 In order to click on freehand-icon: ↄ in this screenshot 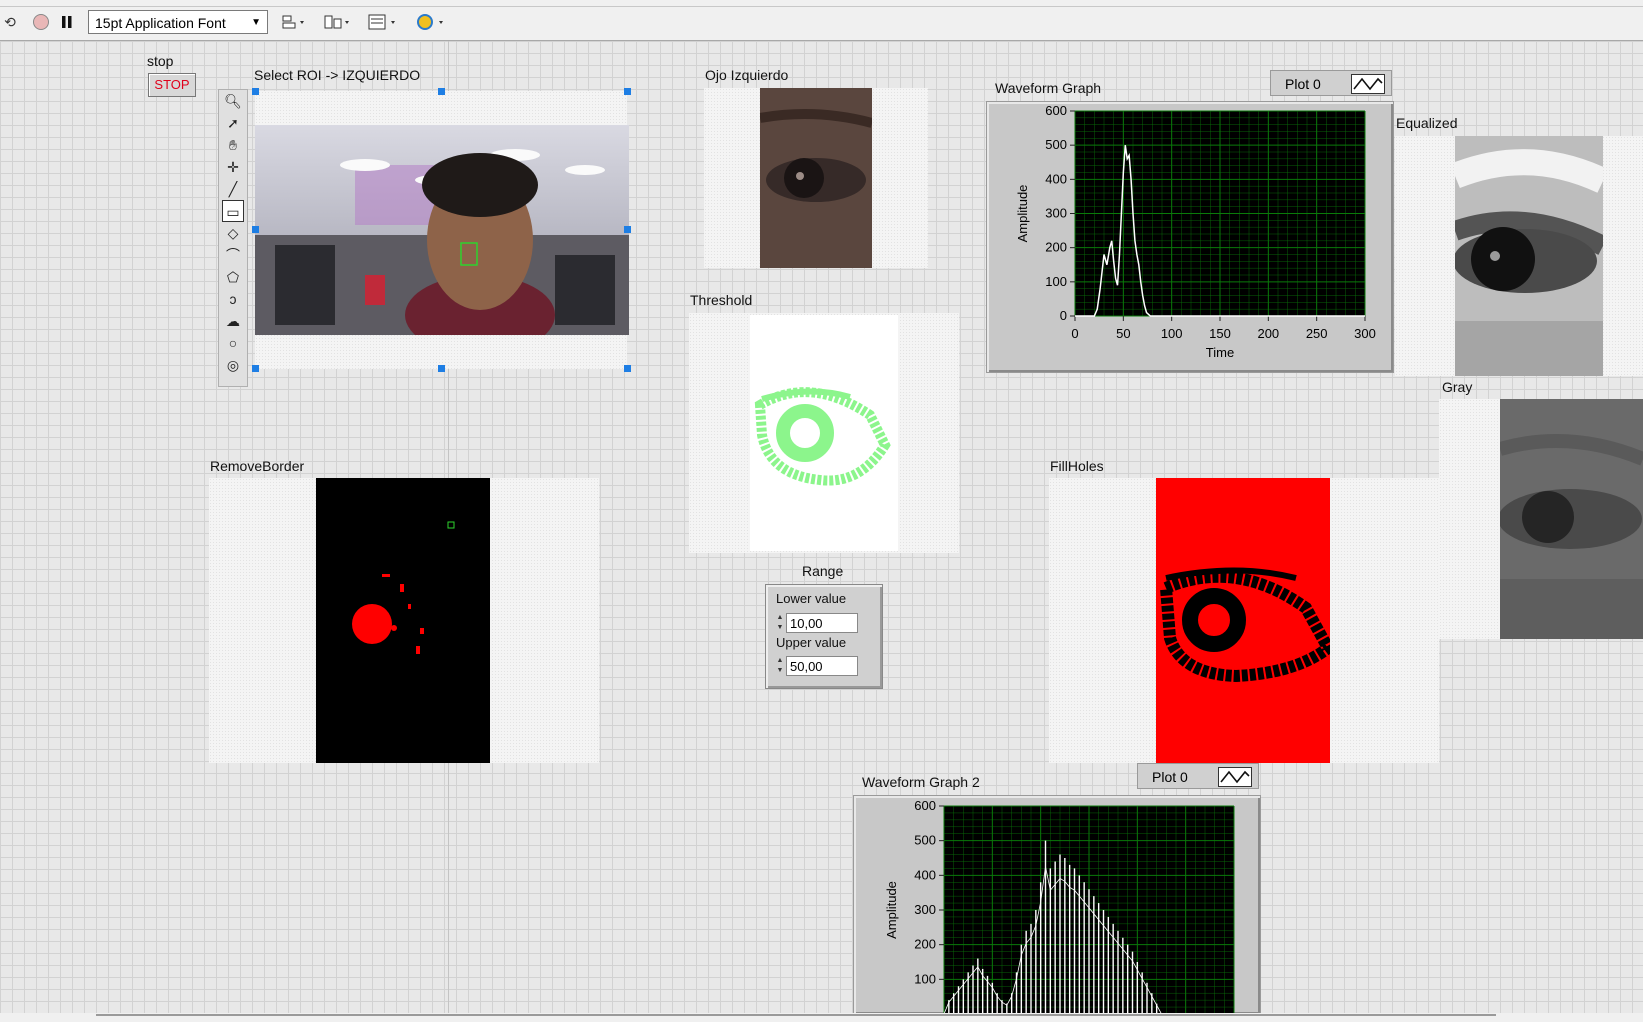, I will do `click(233, 299)`.